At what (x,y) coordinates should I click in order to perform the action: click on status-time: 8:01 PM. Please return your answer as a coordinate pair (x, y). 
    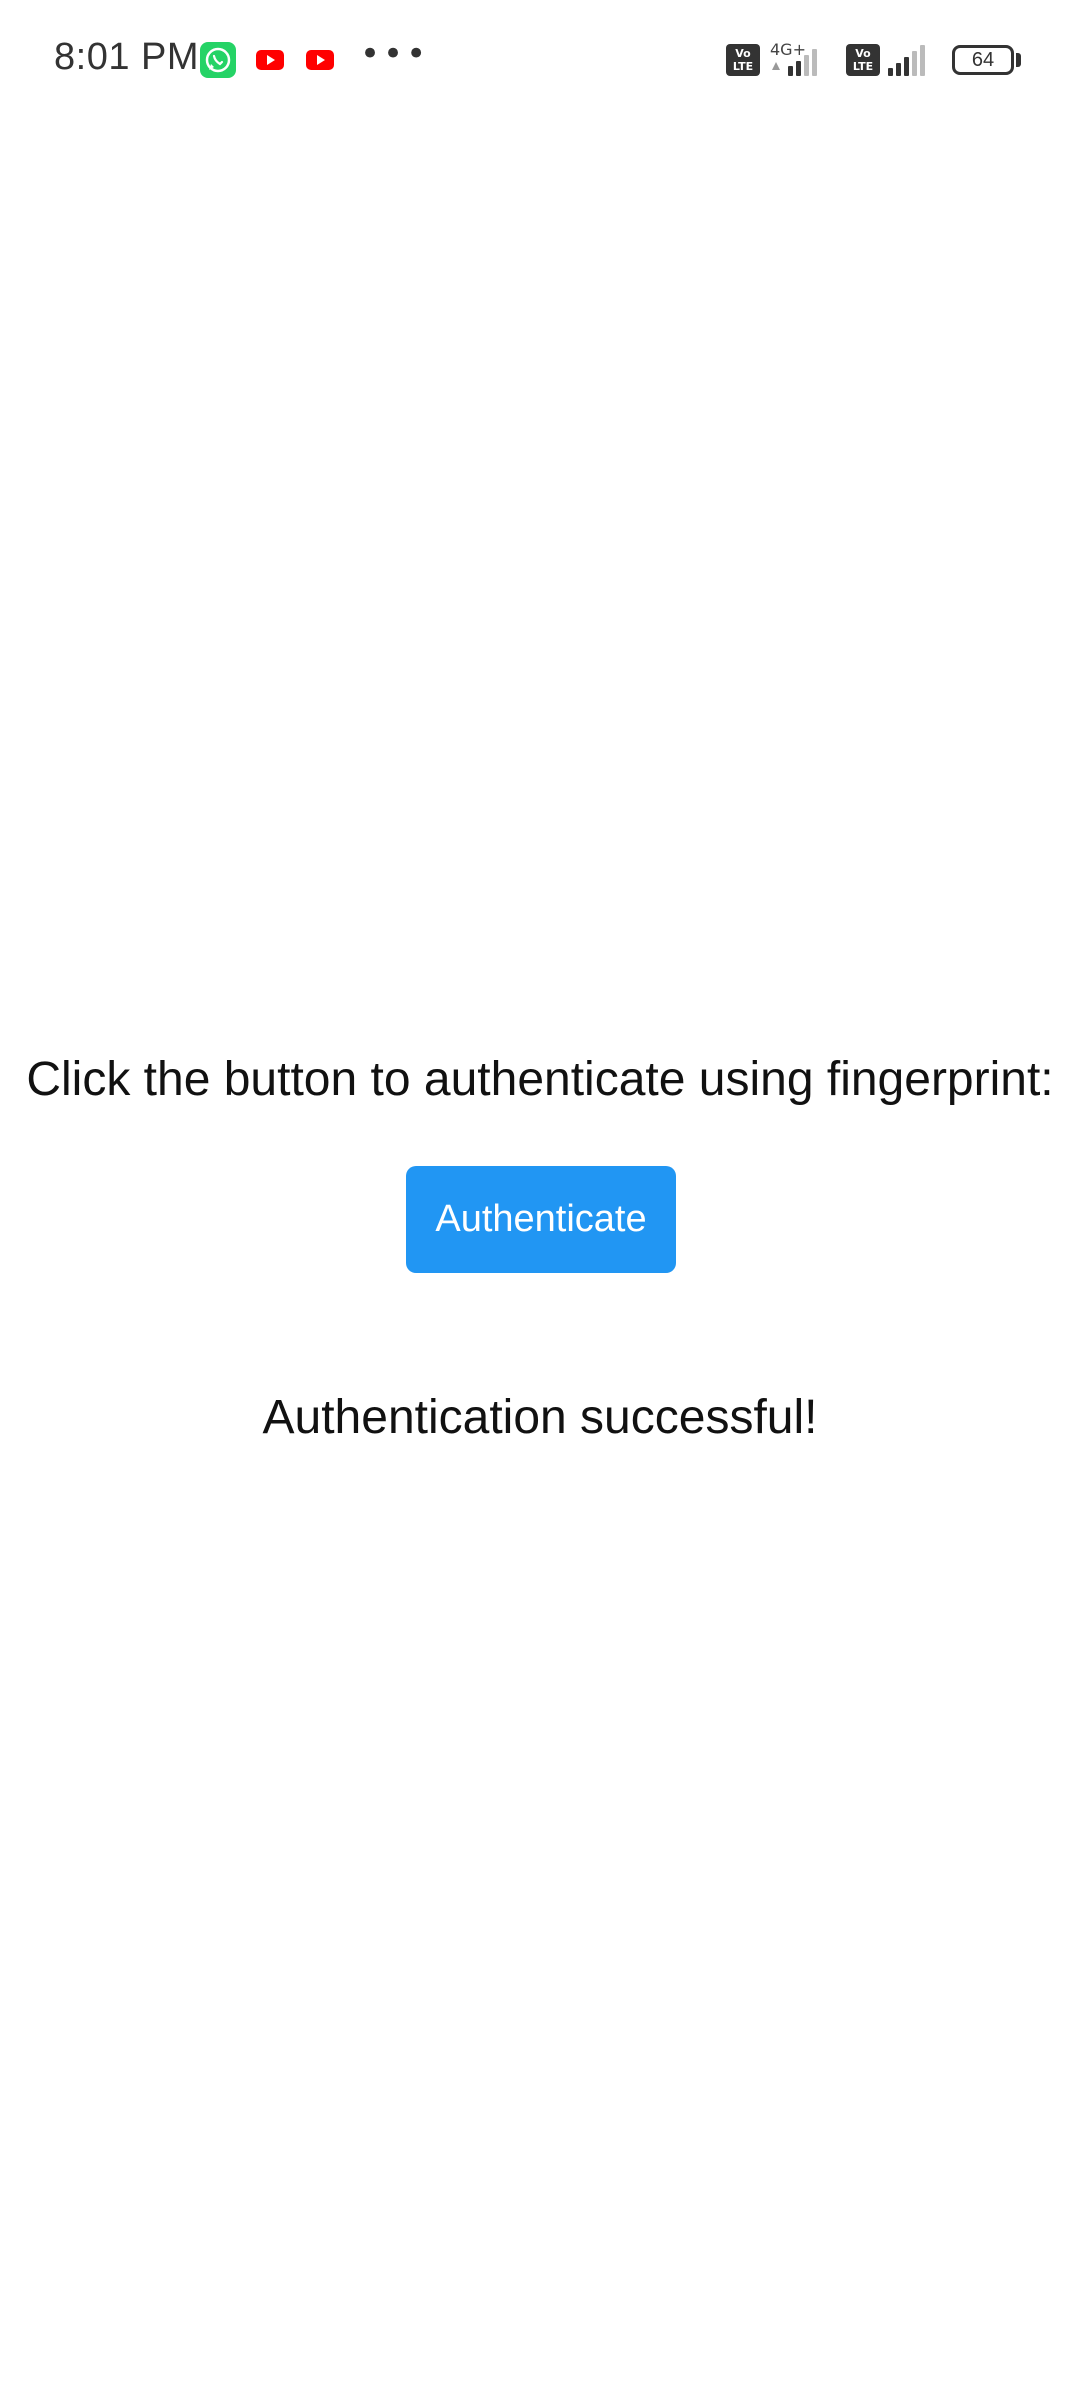
    Looking at the image, I should click on (127, 57).